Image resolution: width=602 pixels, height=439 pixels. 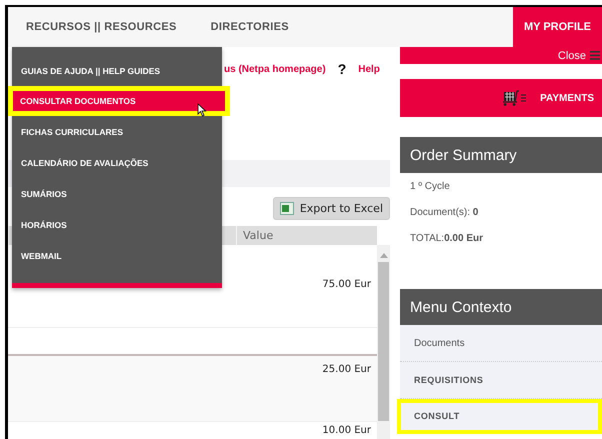 I want to click on scrollbar, so click(x=383, y=342).